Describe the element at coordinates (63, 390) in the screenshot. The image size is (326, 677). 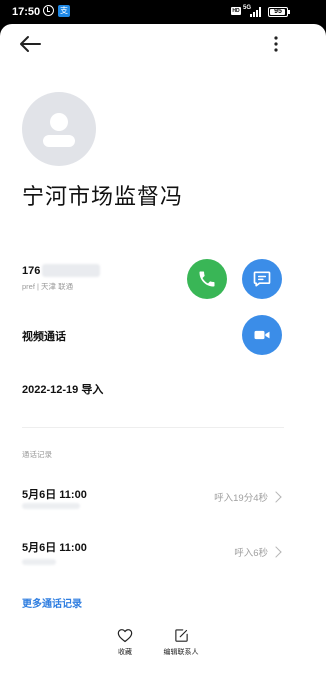
I see `import-info: 2022-12-19 导入` at that location.